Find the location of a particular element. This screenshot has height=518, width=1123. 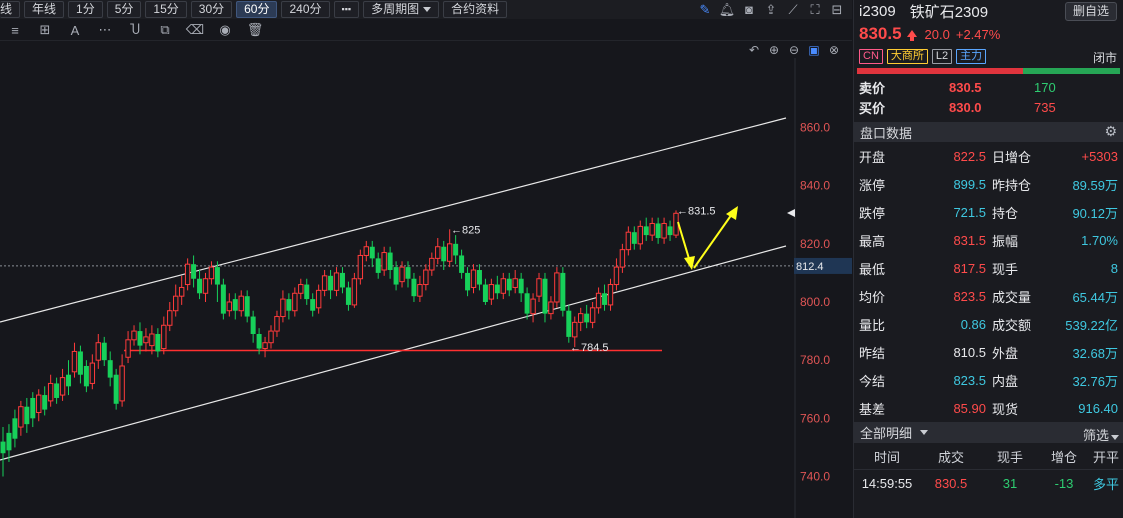

price-axis-label: 760.0 is located at coordinates (815, 418).